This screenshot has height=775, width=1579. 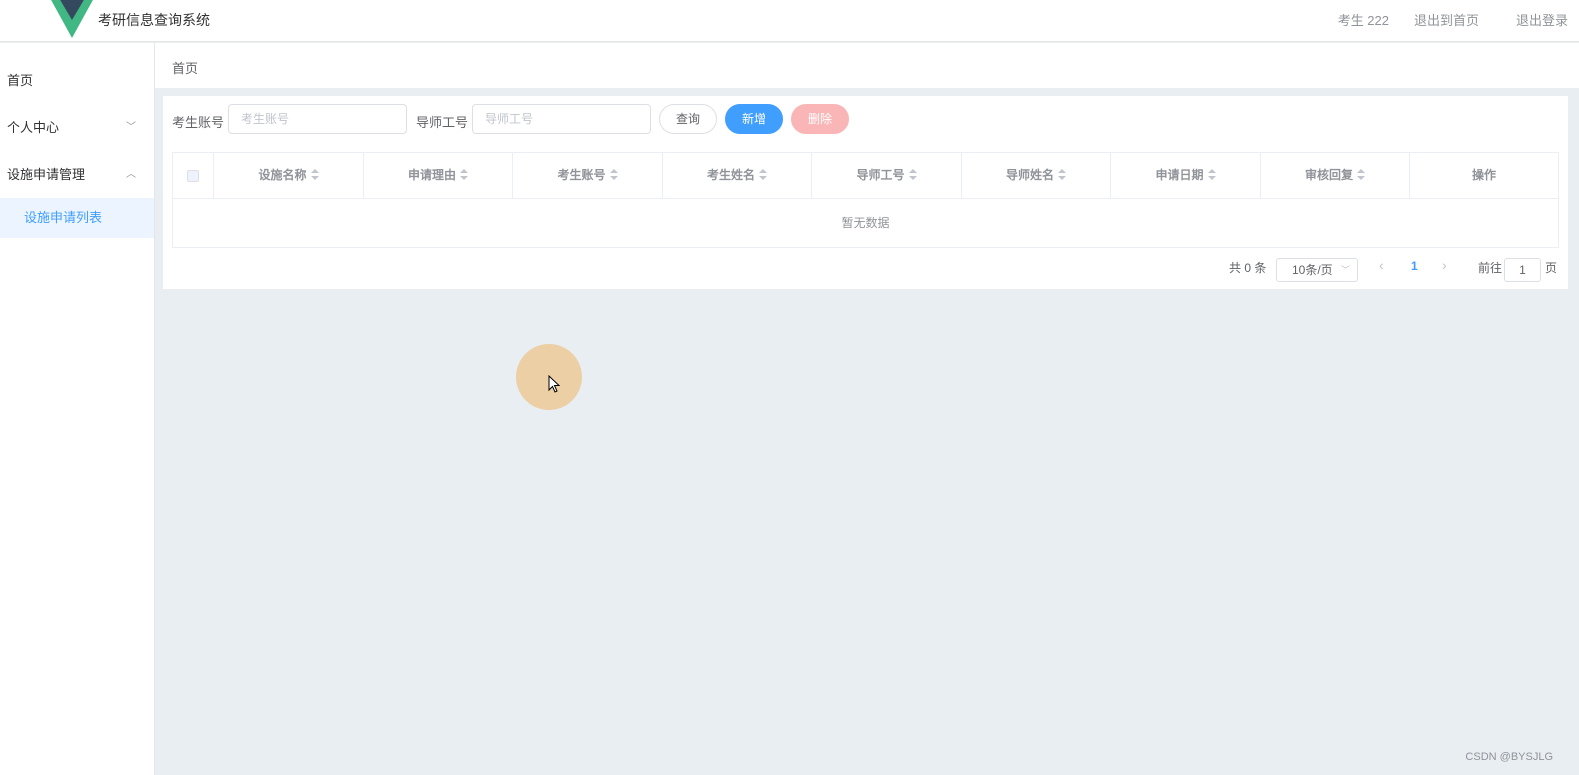 I want to click on column-header: 申请日期, so click(x=1186, y=175).